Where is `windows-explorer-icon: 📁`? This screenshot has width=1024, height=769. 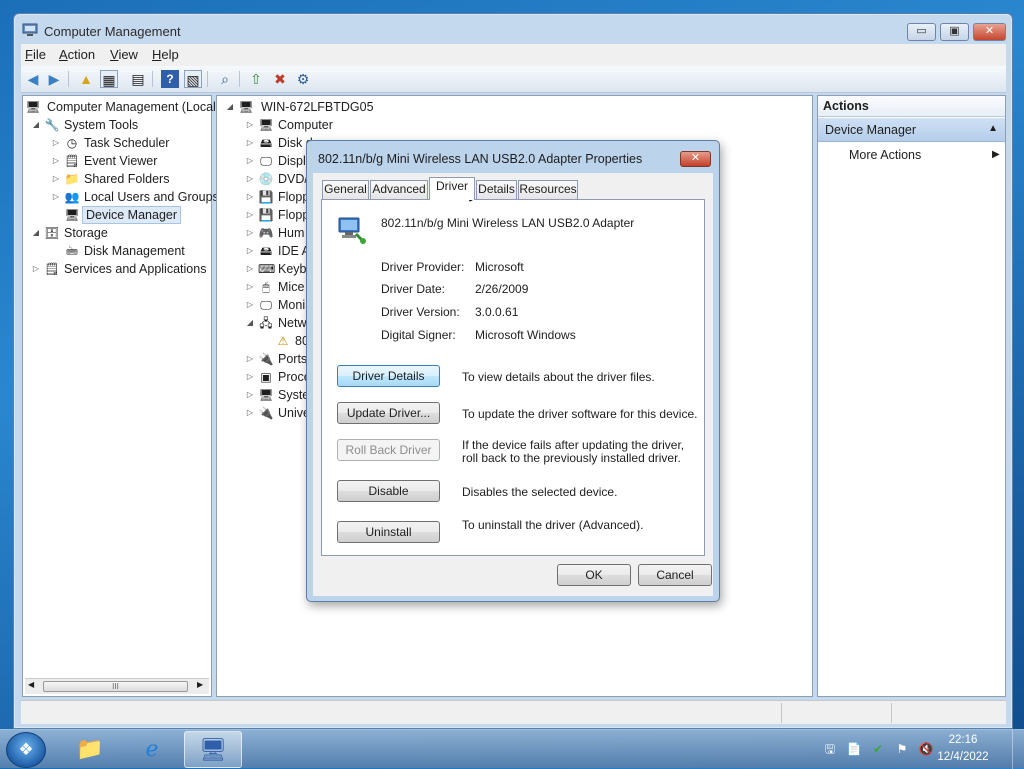
windows-explorer-icon: 📁 is located at coordinates (90, 749).